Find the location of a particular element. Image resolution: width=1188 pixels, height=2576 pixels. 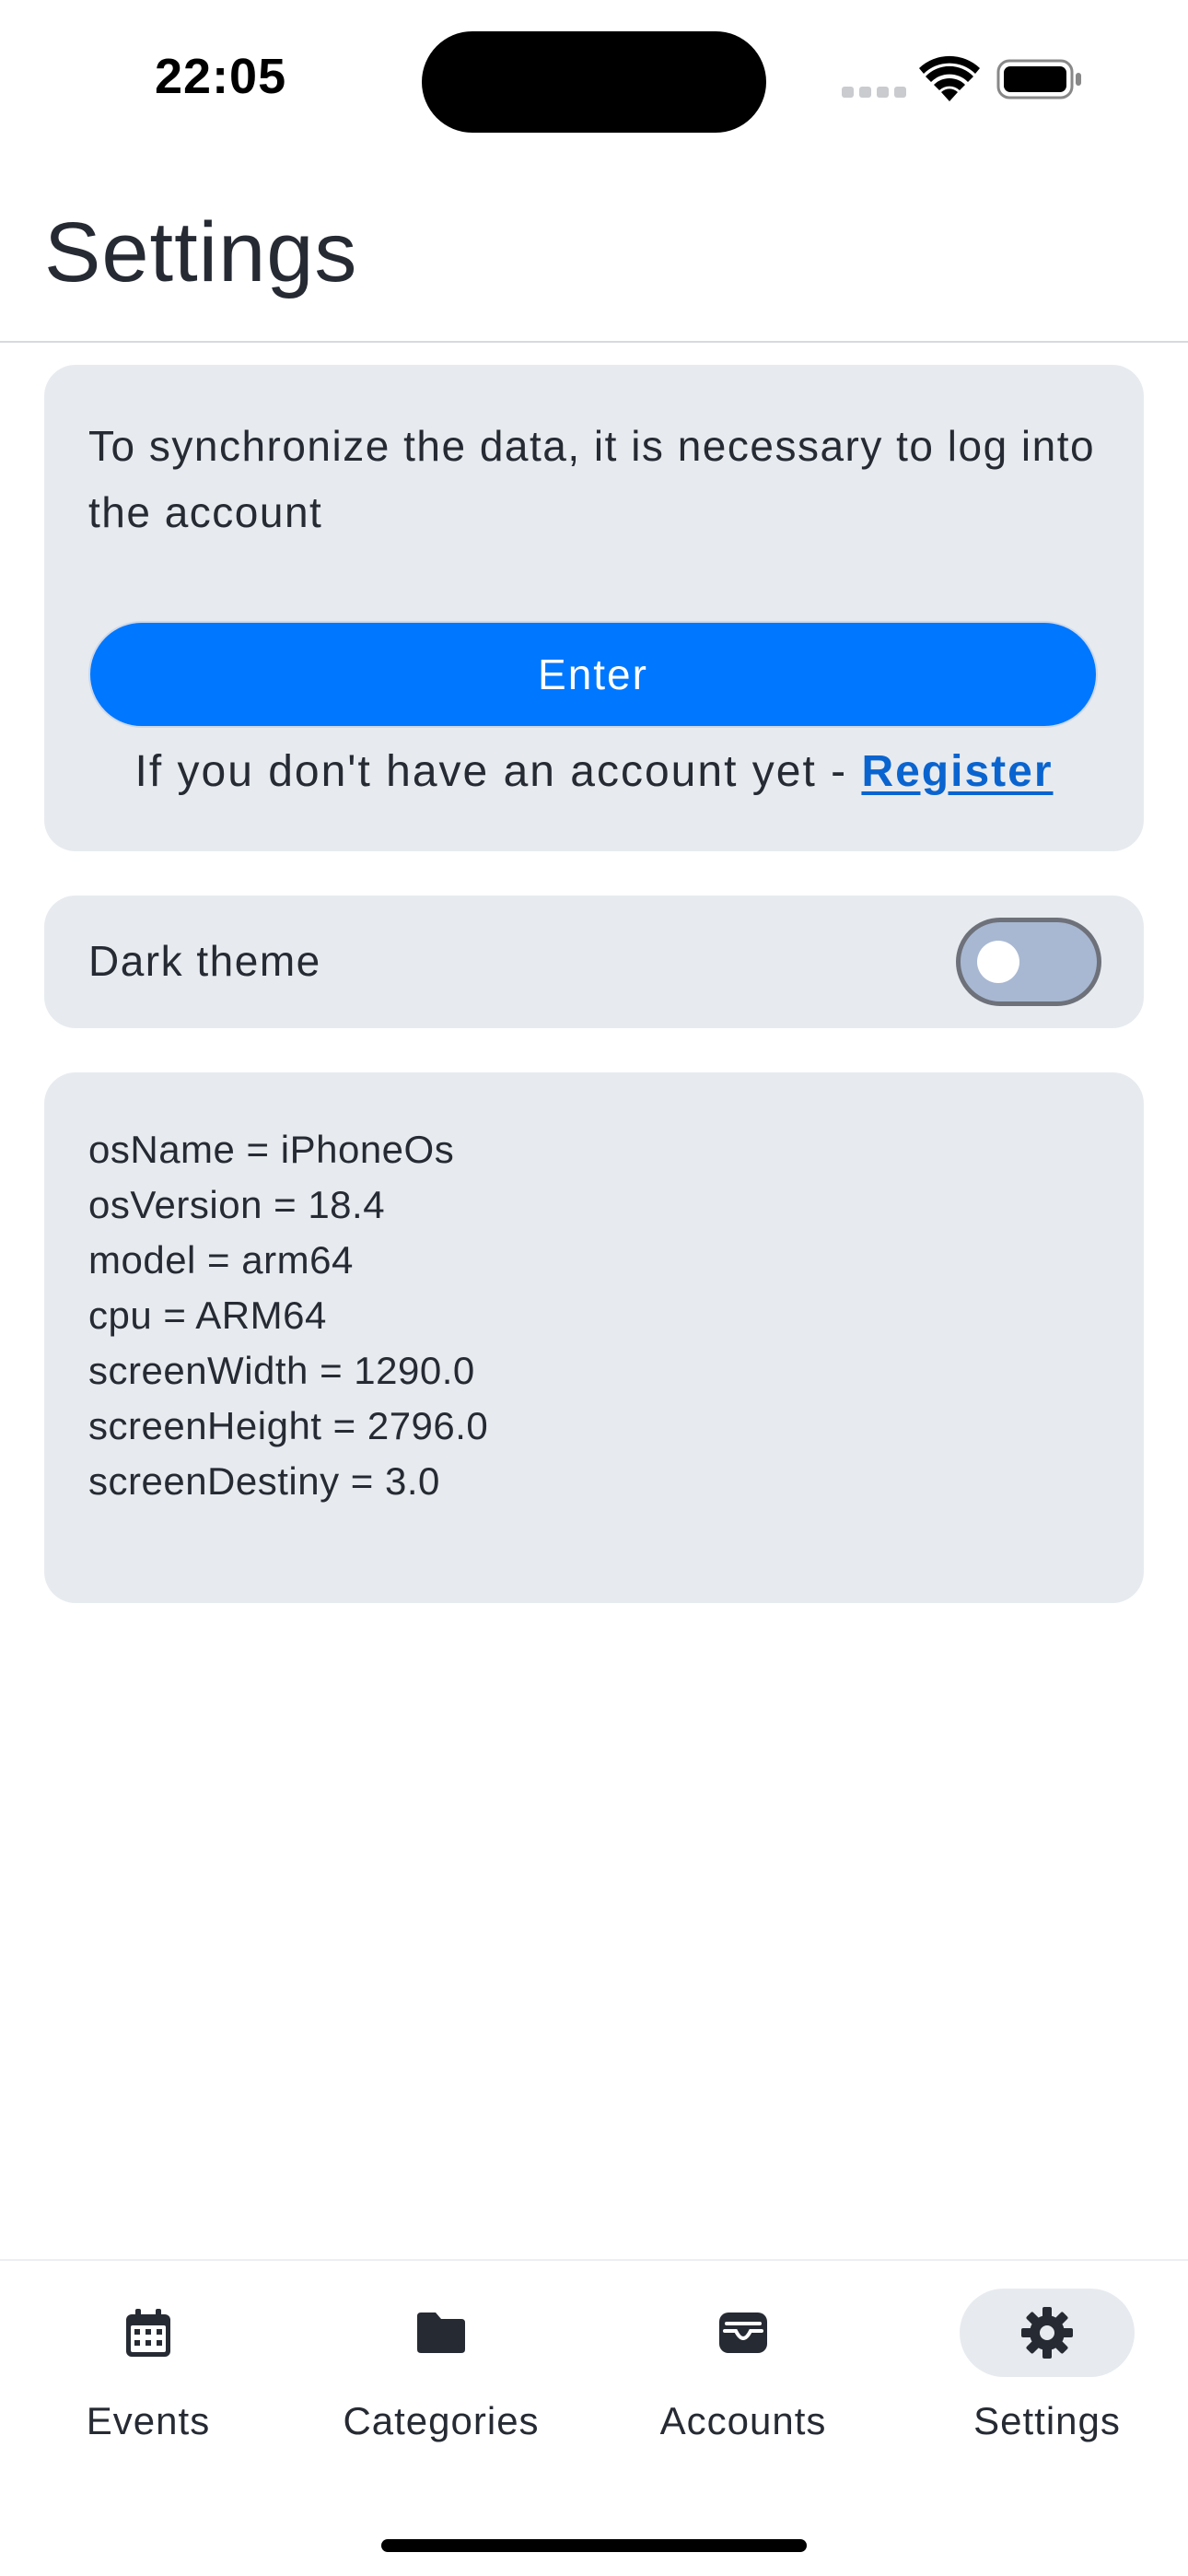

calendar-icon is located at coordinates (148, 2333).